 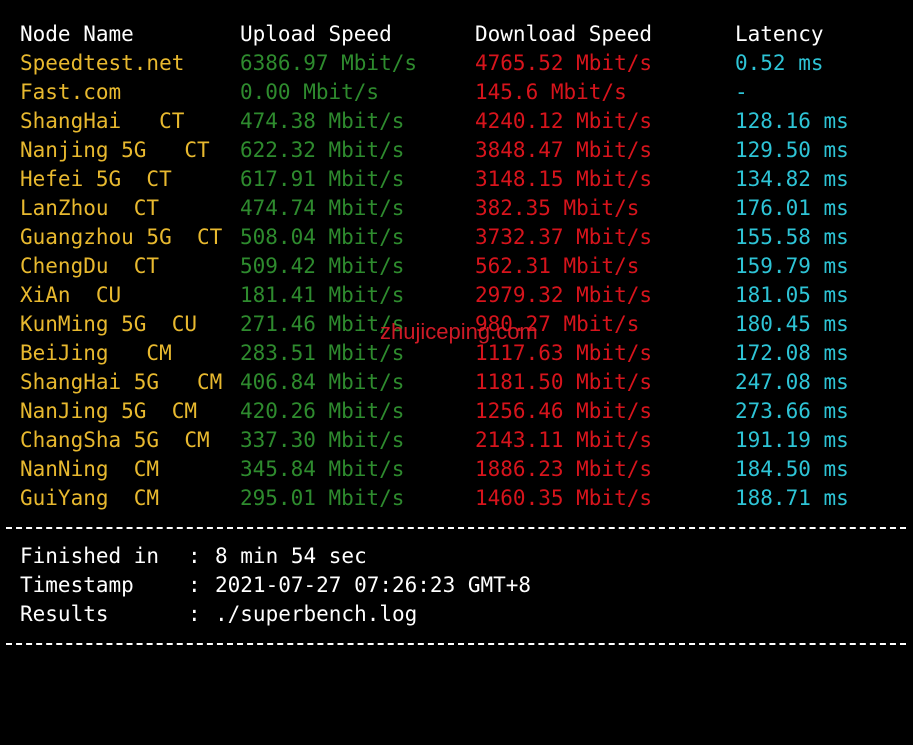 What do you see at coordinates (322, 295) in the screenshot?
I see `upload-speed-cell: 181.41 Mbit/s` at bounding box center [322, 295].